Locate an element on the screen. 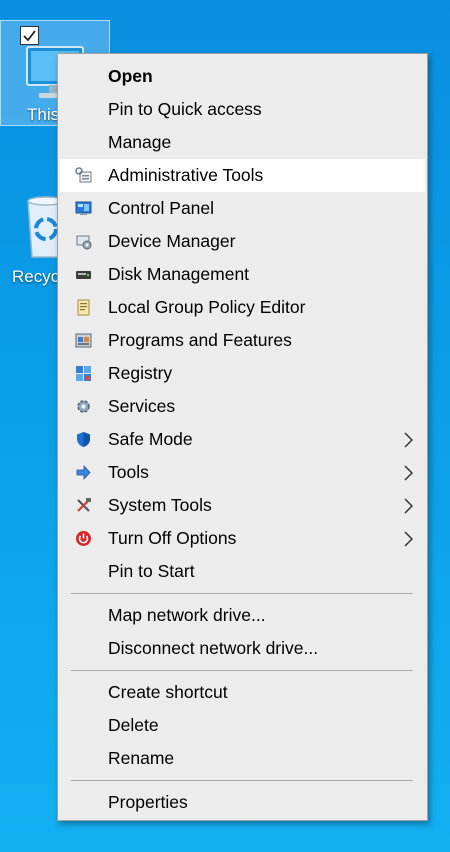 Image resolution: width=450 pixels, height=852 pixels. menu-item-tools: Tools is located at coordinates (242, 472).